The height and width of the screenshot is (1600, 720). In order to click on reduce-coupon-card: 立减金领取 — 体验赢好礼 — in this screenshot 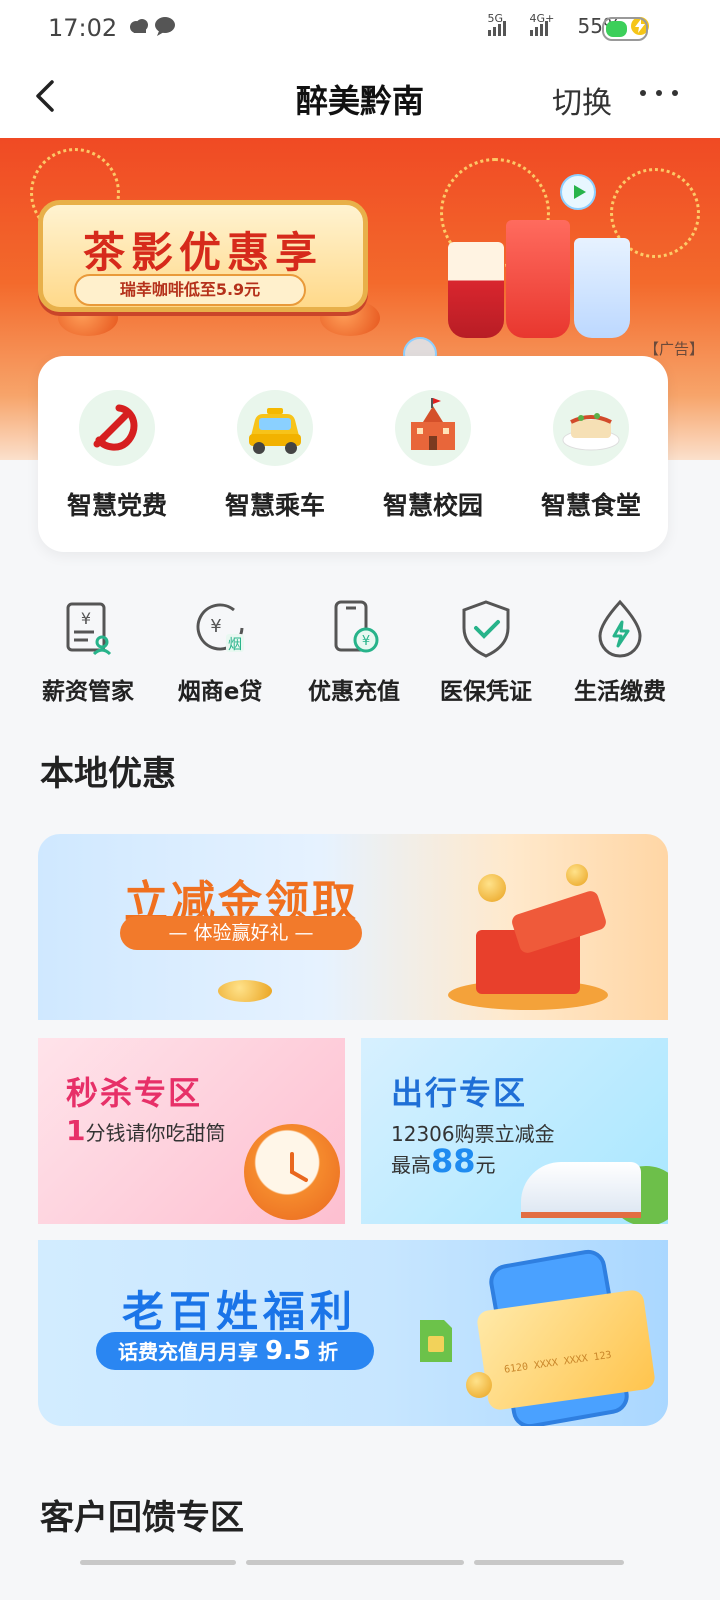, I will do `click(353, 927)`.